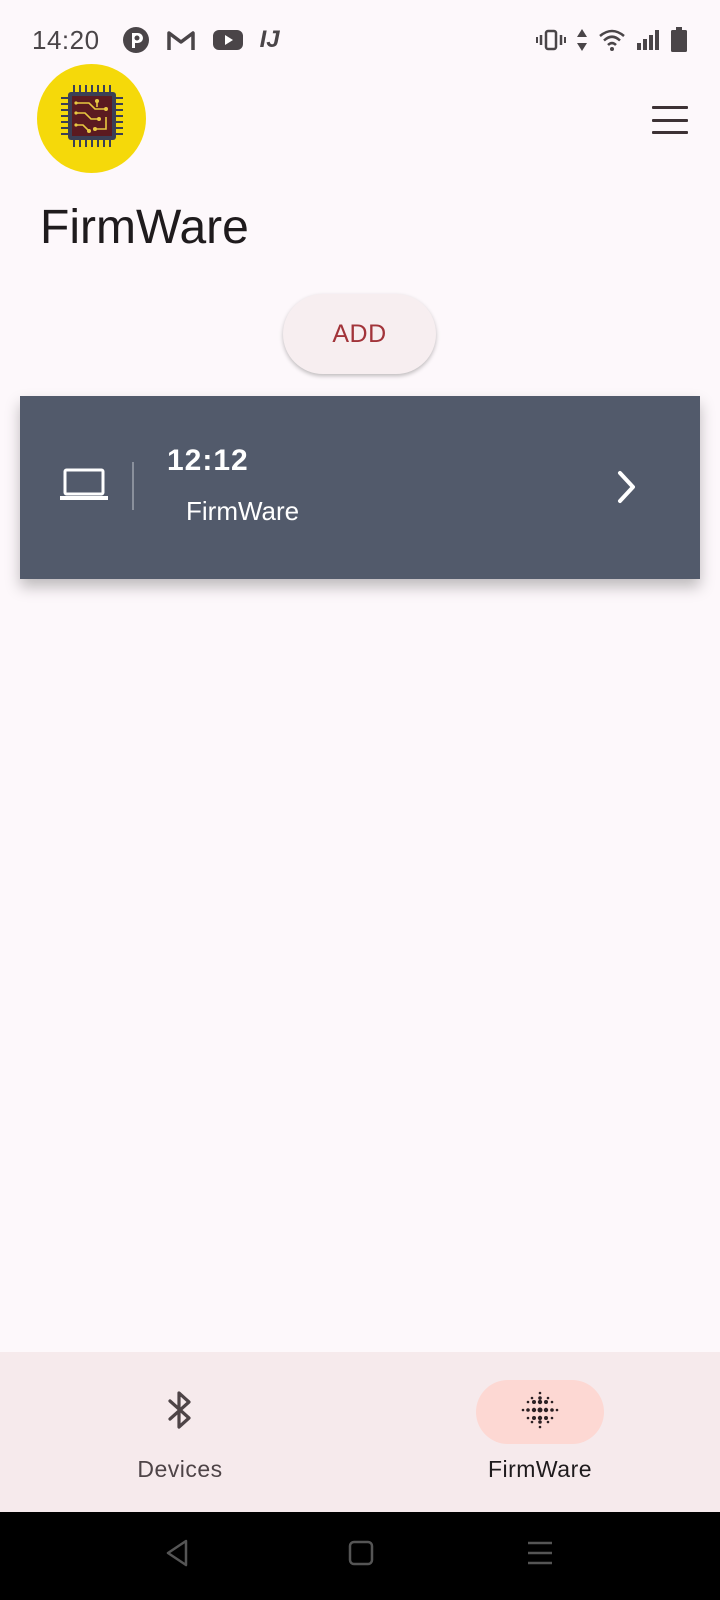  What do you see at coordinates (144, 227) in the screenshot?
I see `page-title: FirmWare` at bounding box center [144, 227].